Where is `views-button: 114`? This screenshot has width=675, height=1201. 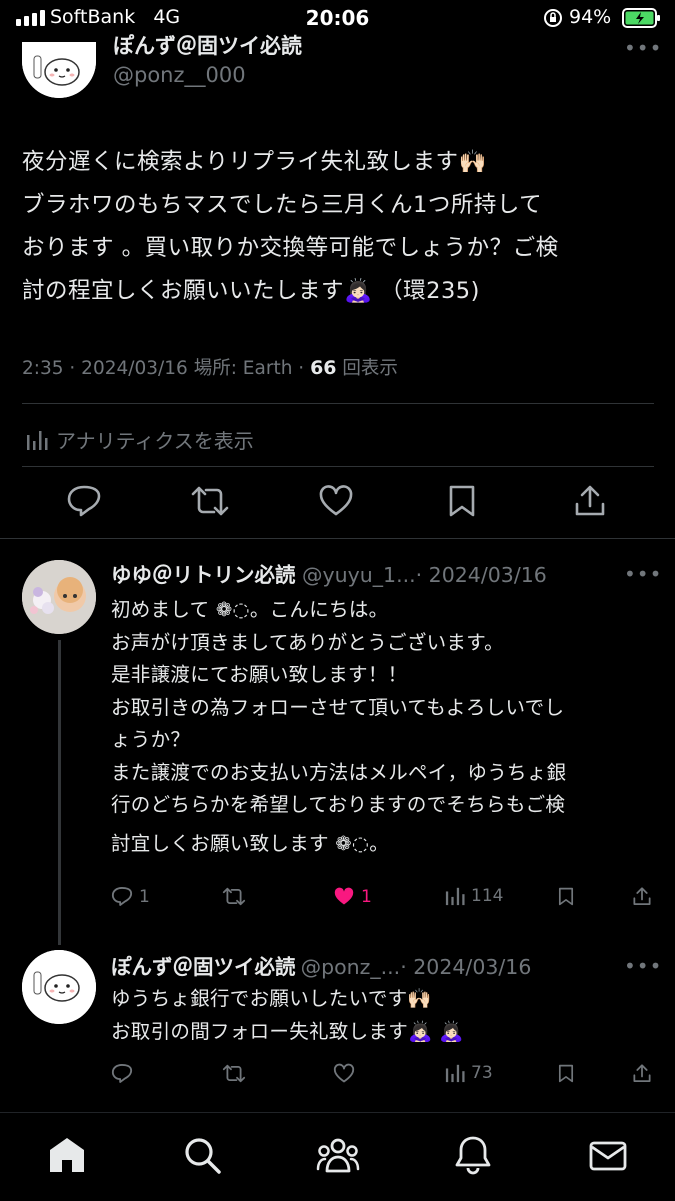 views-button: 114 is located at coordinates (474, 896).